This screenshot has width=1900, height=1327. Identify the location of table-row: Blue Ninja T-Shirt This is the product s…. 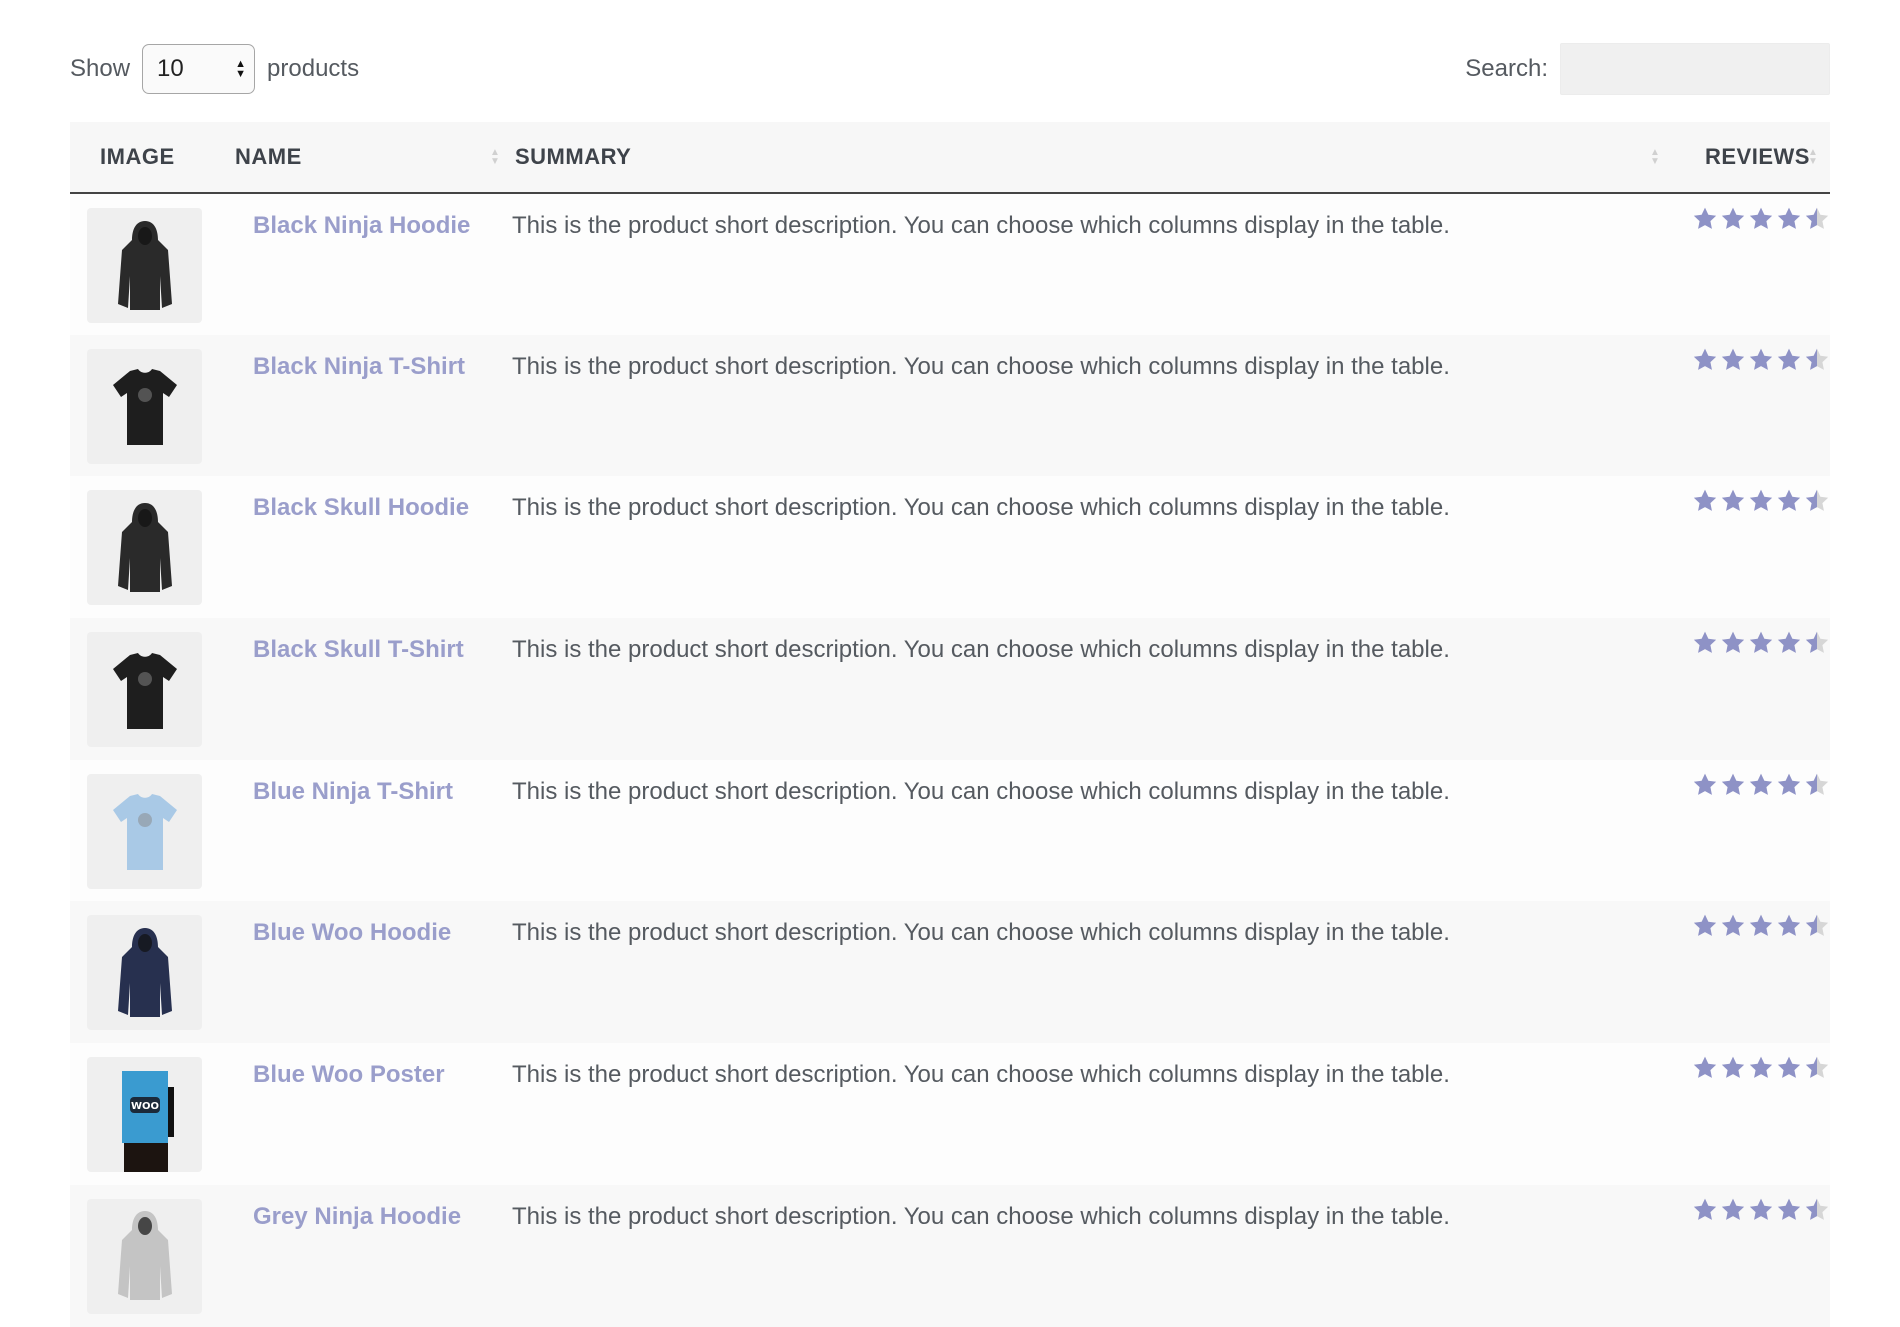
(950, 830).